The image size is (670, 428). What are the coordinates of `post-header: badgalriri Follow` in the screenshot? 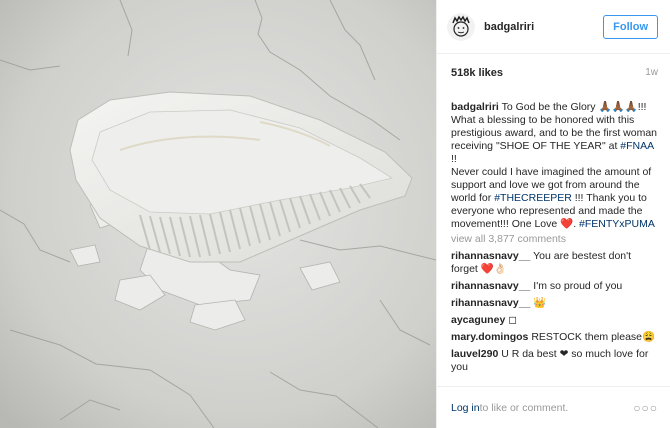 It's located at (553, 27).